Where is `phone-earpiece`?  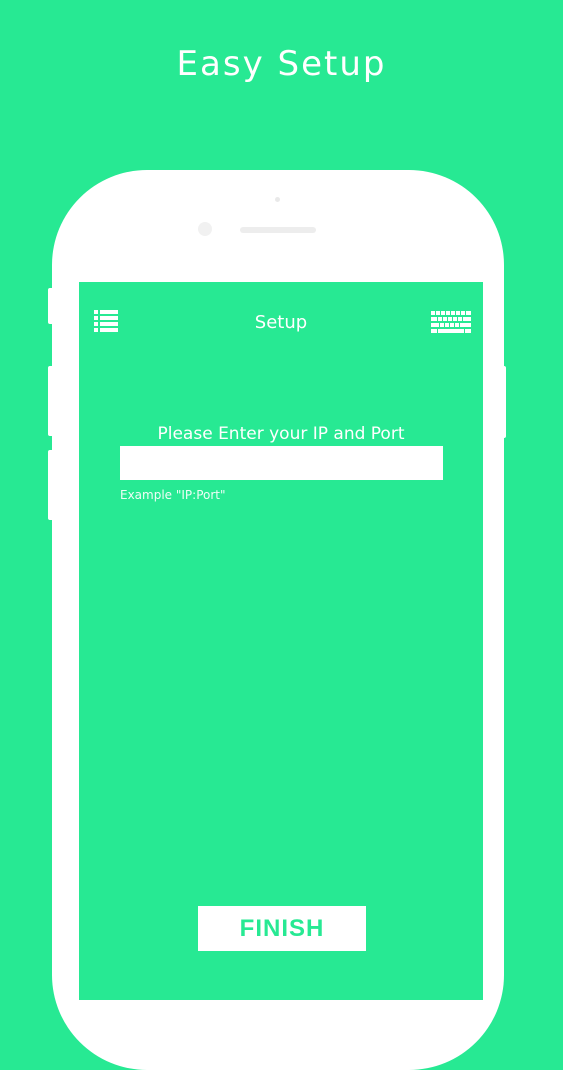
phone-earpiece is located at coordinates (278, 230).